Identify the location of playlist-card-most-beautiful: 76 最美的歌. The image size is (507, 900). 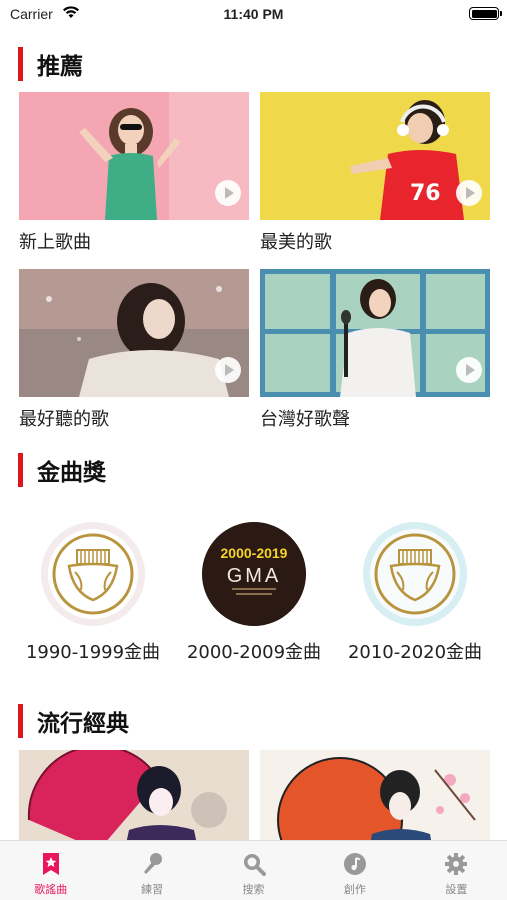
(375, 173).